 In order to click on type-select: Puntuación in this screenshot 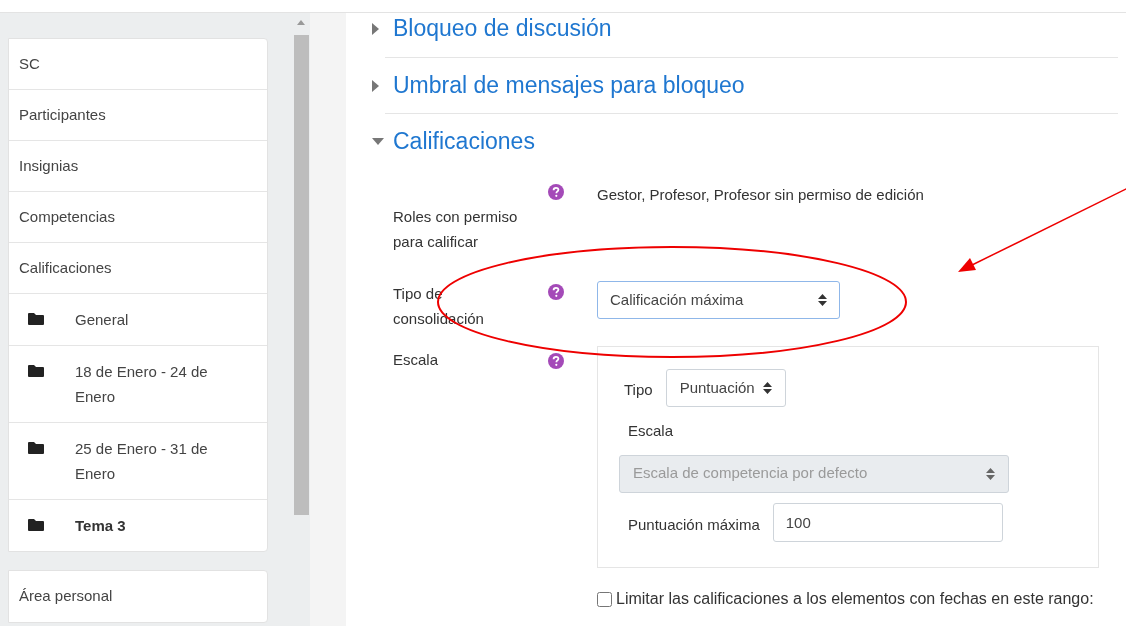, I will do `click(725, 388)`.